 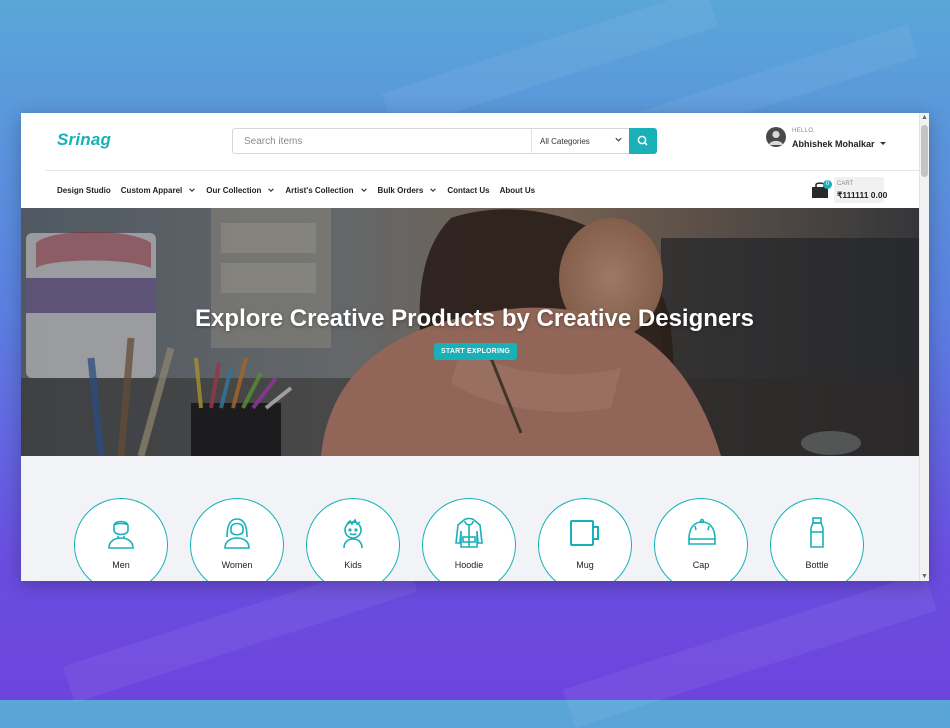 What do you see at coordinates (482, 170) in the screenshot?
I see `header-divider` at bounding box center [482, 170].